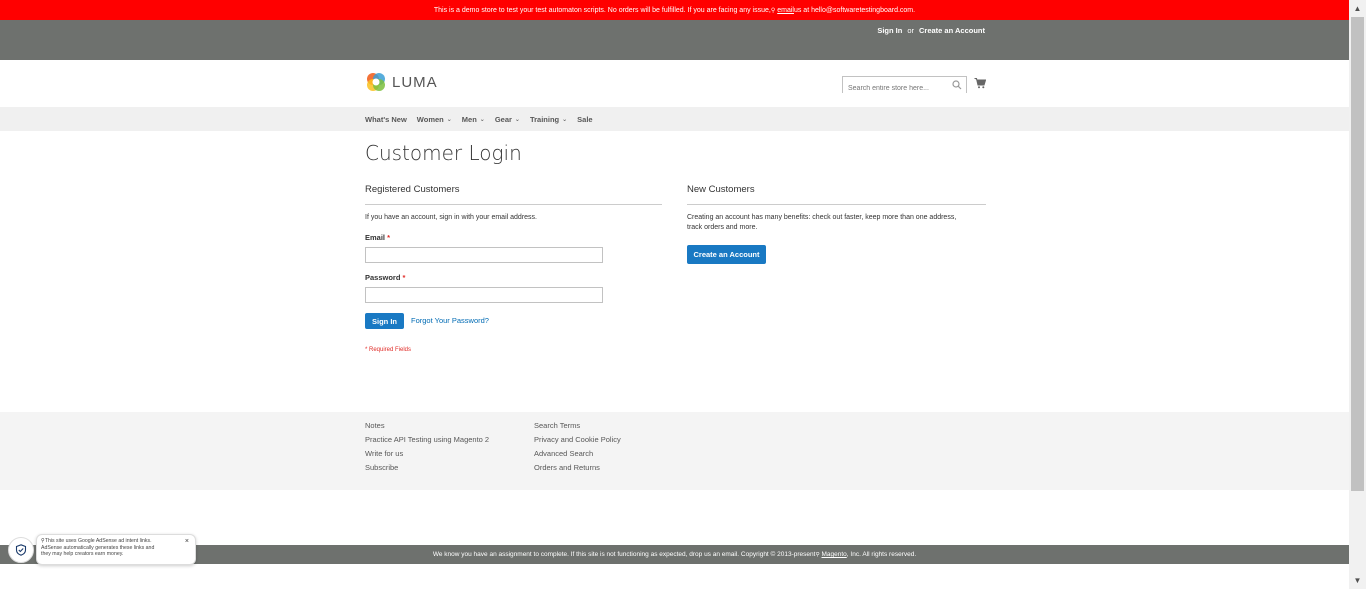 The image size is (1366, 589). Describe the element at coordinates (952, 30) in the screenshot. I see `create-account-link: Create an Account` at that location.